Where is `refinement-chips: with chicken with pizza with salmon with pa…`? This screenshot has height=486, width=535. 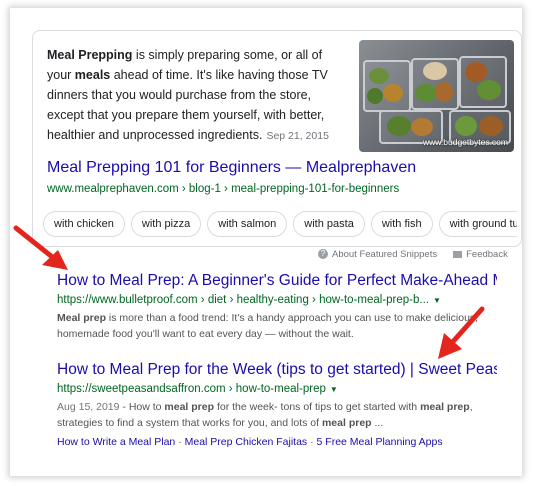
refinement-chips: with chicken with pizza with salmon with pa… is located at coordinates (280, 226).